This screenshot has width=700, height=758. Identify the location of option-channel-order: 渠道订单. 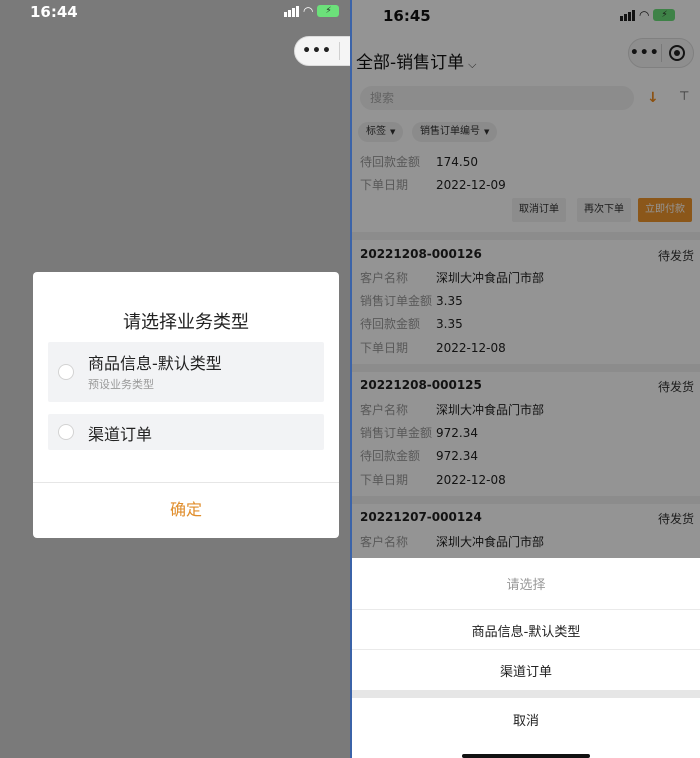
(186, 432).